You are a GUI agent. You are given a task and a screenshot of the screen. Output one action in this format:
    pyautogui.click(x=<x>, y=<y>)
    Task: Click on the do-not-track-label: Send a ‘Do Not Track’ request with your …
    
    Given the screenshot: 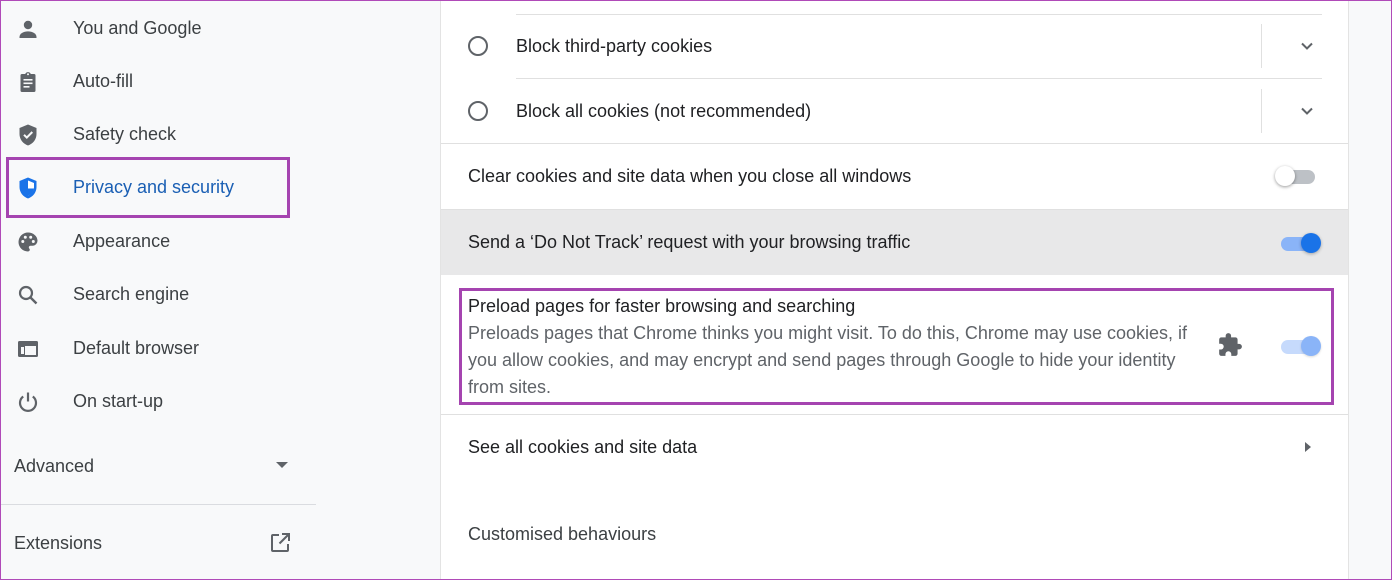 What is the action you would take?
    pyautogui.click(x=689, y=242)
    